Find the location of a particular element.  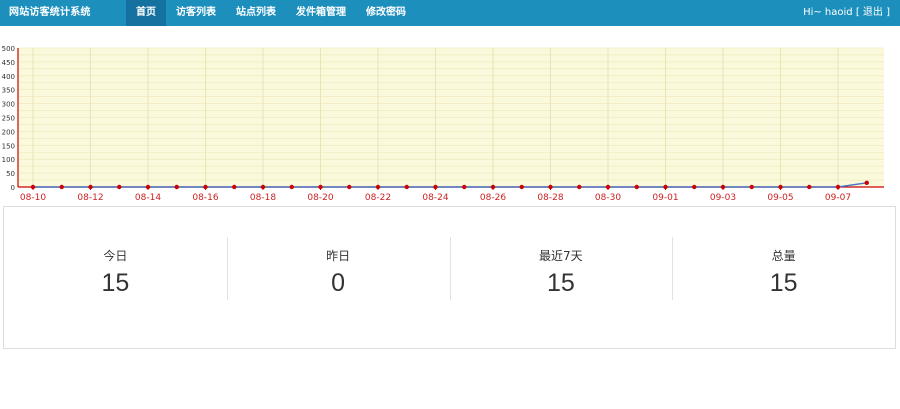

nav-item-visitor-list: 访客列表 is located at coordinates (196, 13).